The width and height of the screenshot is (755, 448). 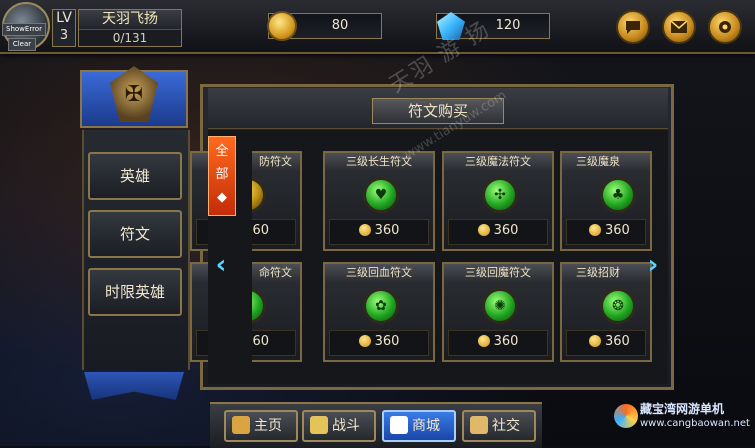 What do you see at coordinates (319, 425) in the screenshot?
I see `swords-icon` at bounding box center [319, 425].